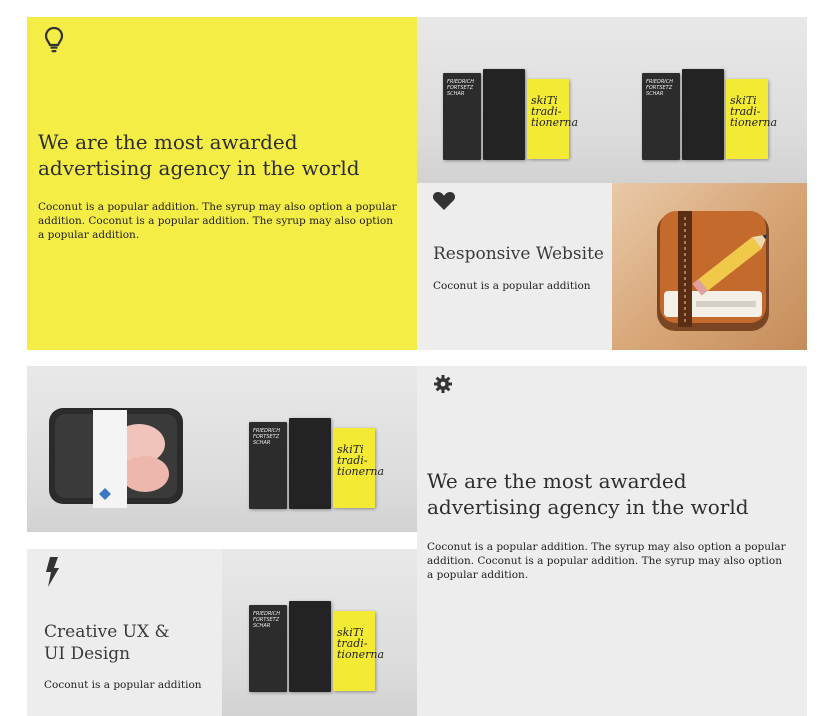 The height and width of the screenshot is (716, 833). What do you see at coordinates (444, 203) in the screenshot?
I see `heart-icon` at bounding box center [444, 203].